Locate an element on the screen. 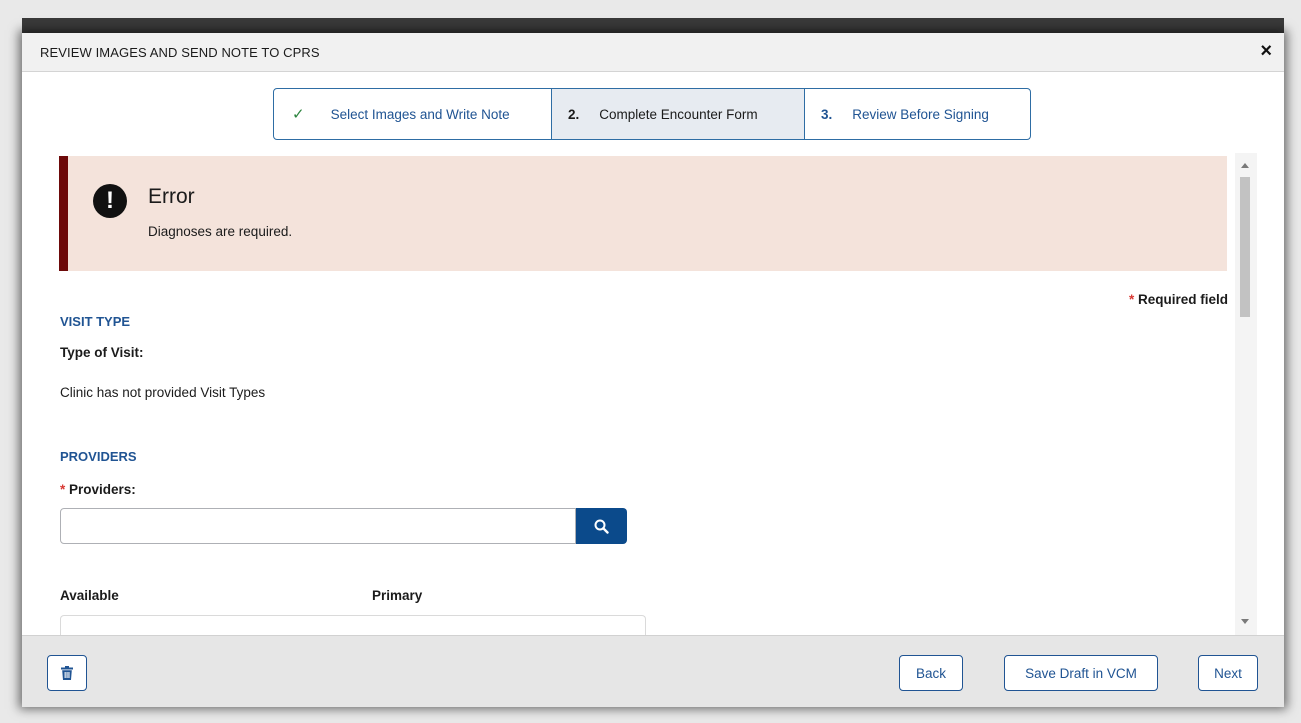  providers-search-button is located at coordinates (601, 526).